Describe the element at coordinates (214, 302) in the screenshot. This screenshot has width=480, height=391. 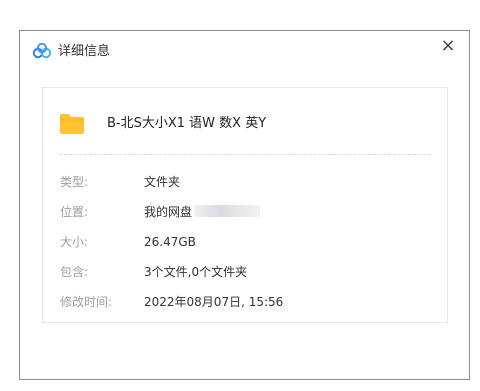
I see `detail-value: 2022年08月07日, 15:56` at that location.